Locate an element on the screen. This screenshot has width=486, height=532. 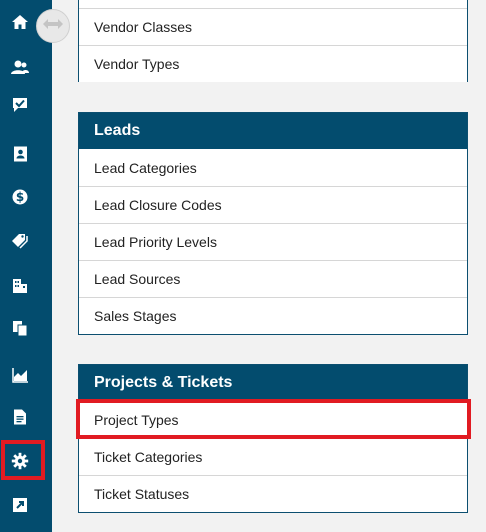
list-item-vendor-classes: Vendor Classes is located at coordinates (273, 26).